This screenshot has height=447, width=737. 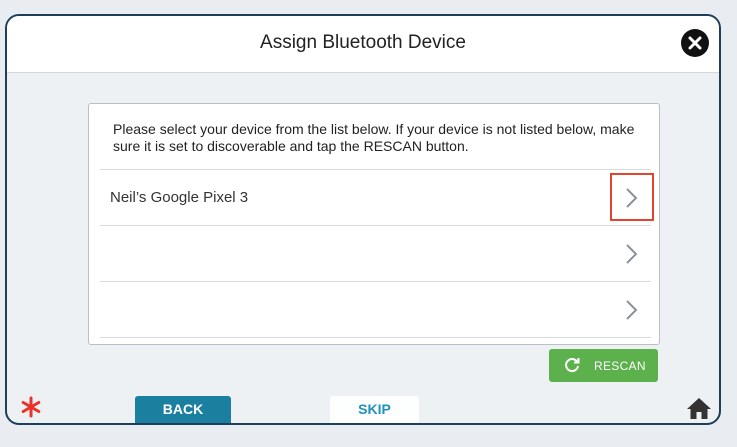 I want to click on rescan-button: RESCAN, so click(x=603, y=365).